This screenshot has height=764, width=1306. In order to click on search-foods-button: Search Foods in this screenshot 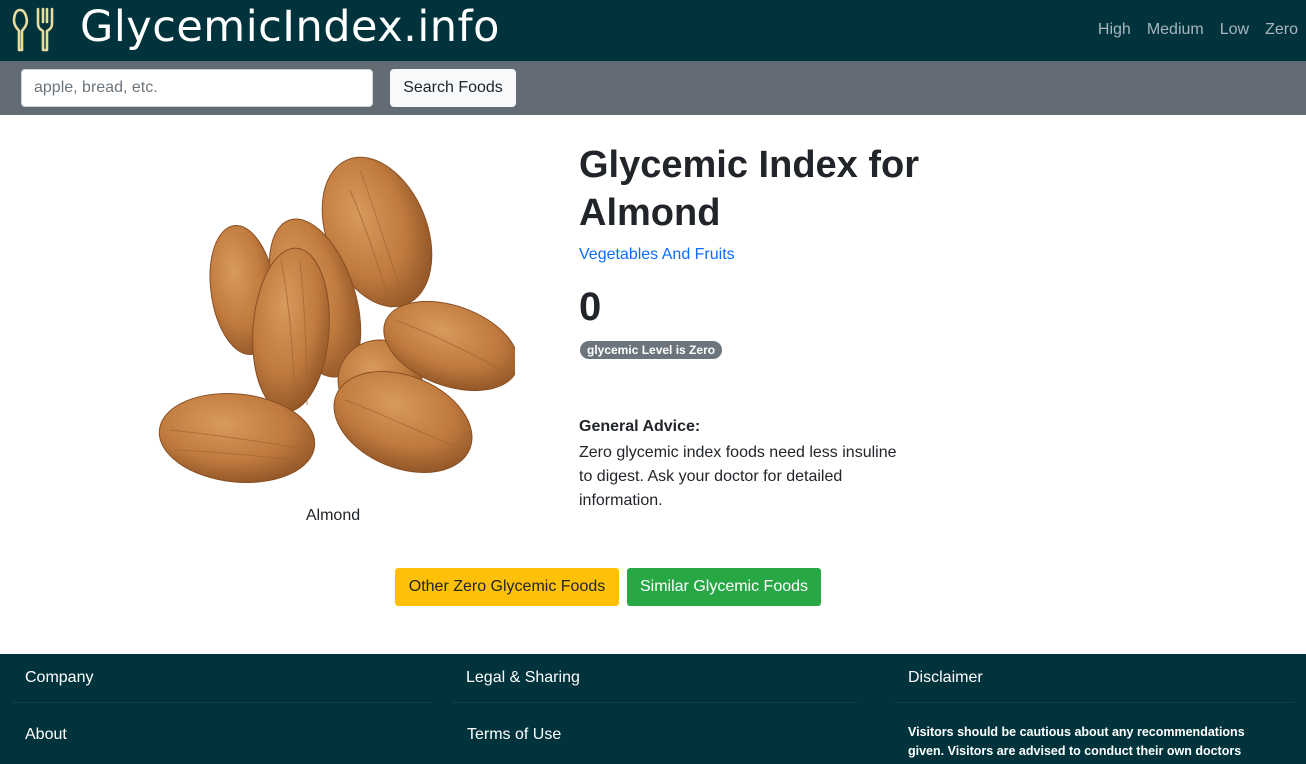, I will do `click(453, 88)`.